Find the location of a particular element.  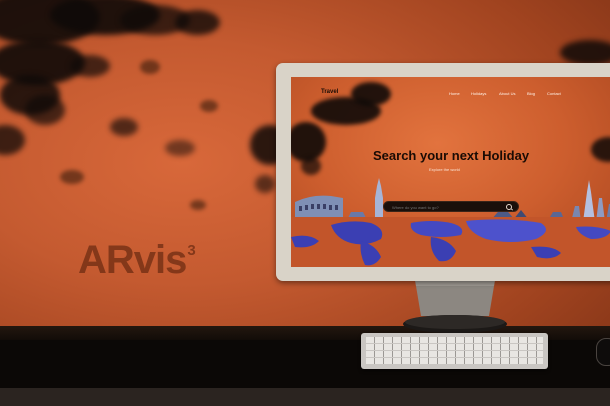

brand-logo: ARvis3 is located at coordinates (137, 260).